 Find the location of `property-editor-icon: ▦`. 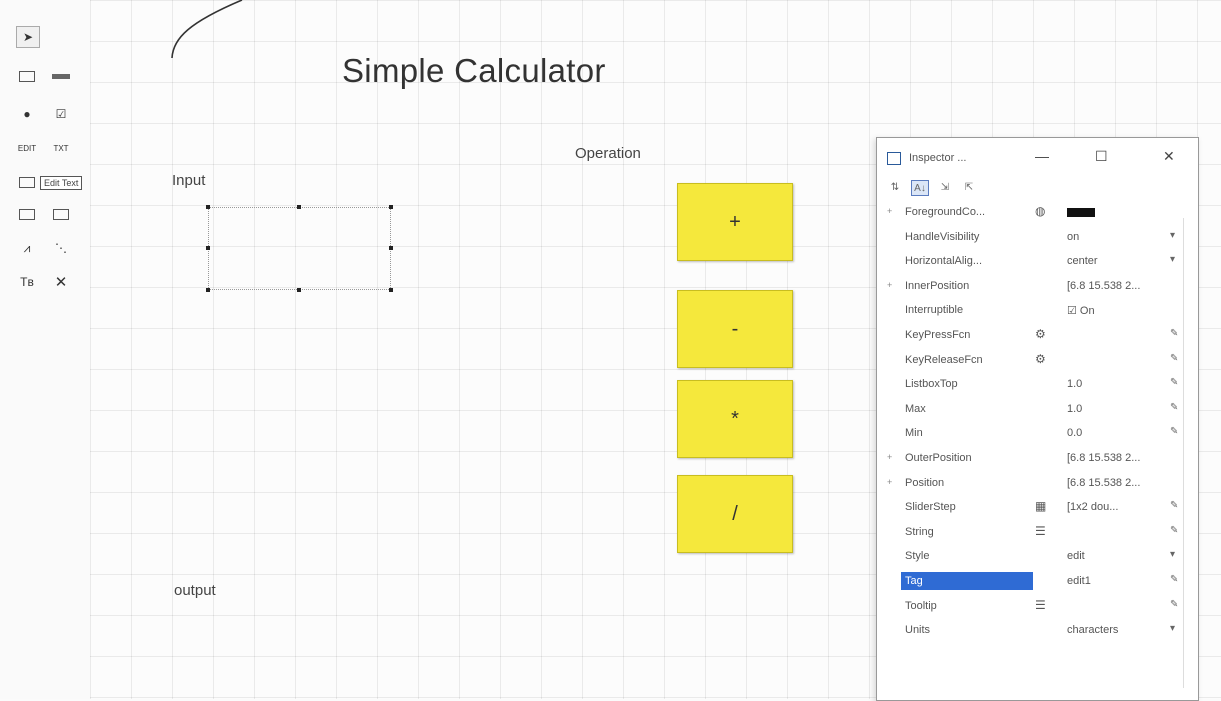

property-editor-icon: ▦ is located at coordinates (1040, 506).